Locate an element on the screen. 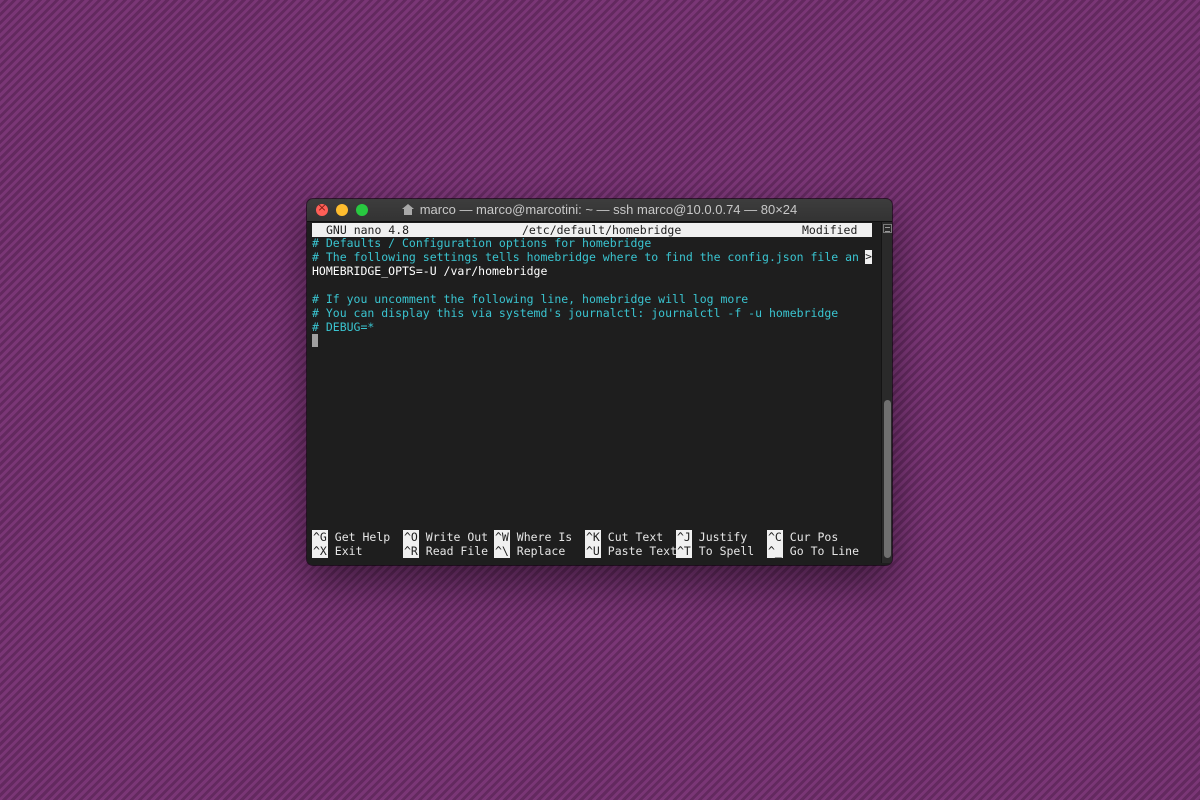 This screenshot has width=1200, height=800. shortcut-key: ^K is located at coordinates (593, 537).